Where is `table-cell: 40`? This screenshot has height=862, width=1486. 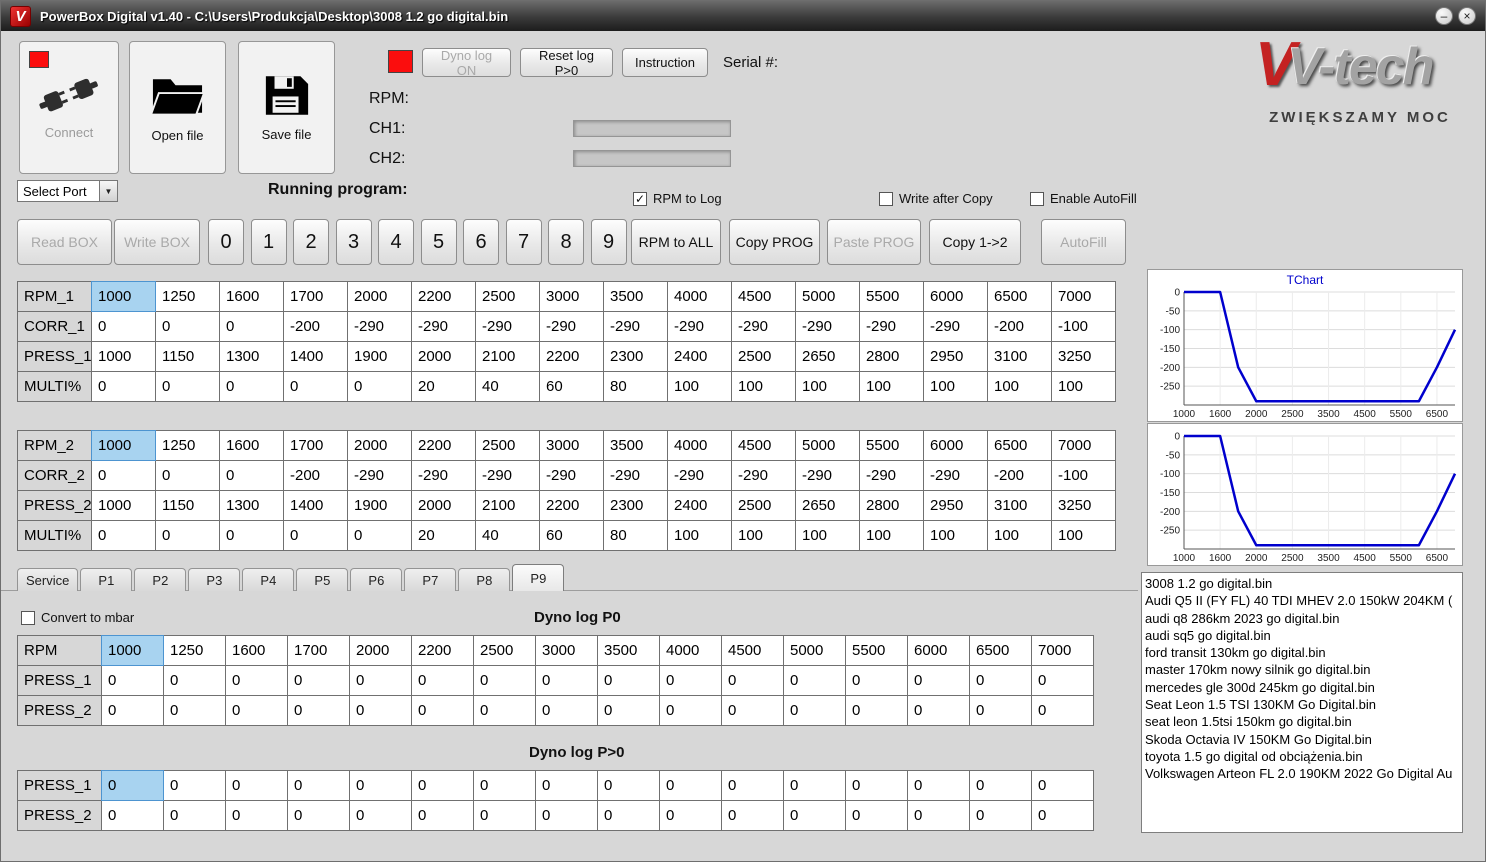
table-cell: 40 is located at coordinates (507, 386).